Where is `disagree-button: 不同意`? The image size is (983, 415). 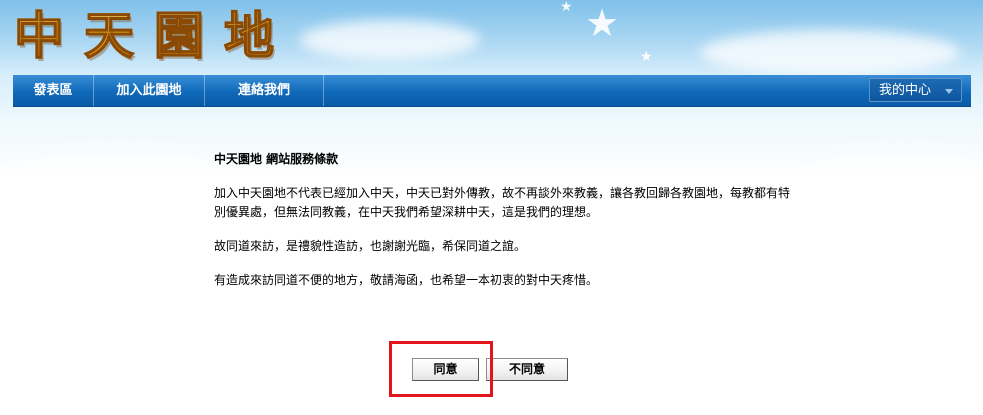 disagree-button: 不同意 is located at coordinates (527, 369).